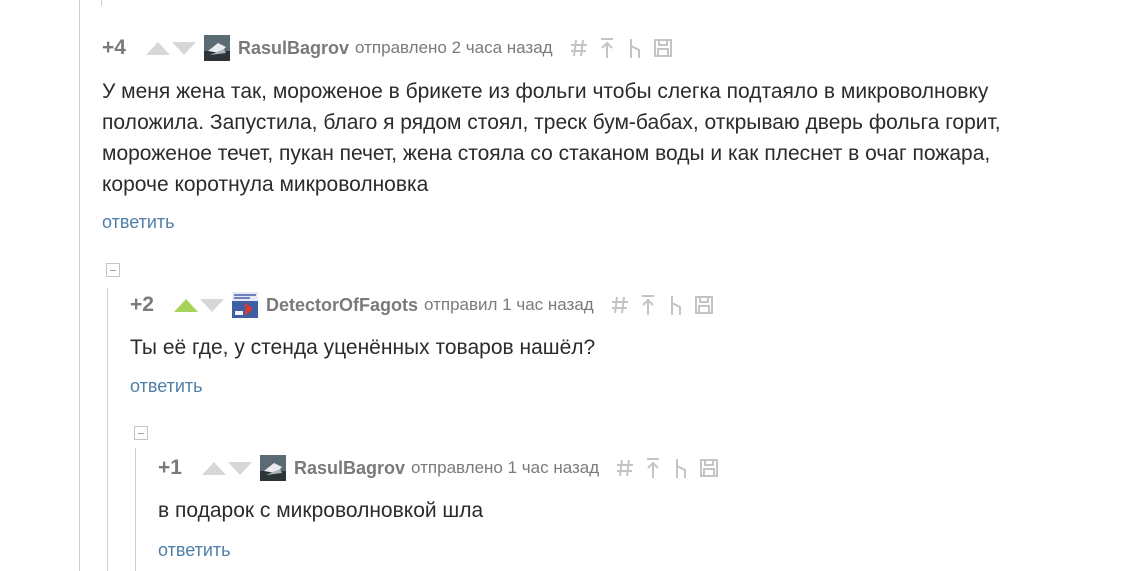  Describe the element at coordinates (342, 305) in the screenshot. I see `author-name: DetectorOfFagots` at that location.